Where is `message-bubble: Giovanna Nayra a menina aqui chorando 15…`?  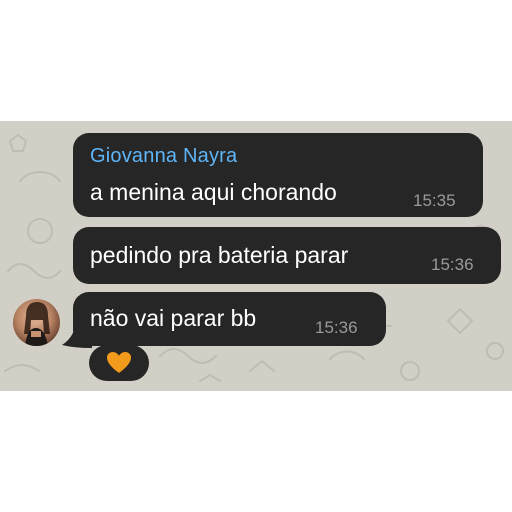 message-bubble: Giovanna Nayra a menina aqui chorando 15… is located at coordinates (278, 175).